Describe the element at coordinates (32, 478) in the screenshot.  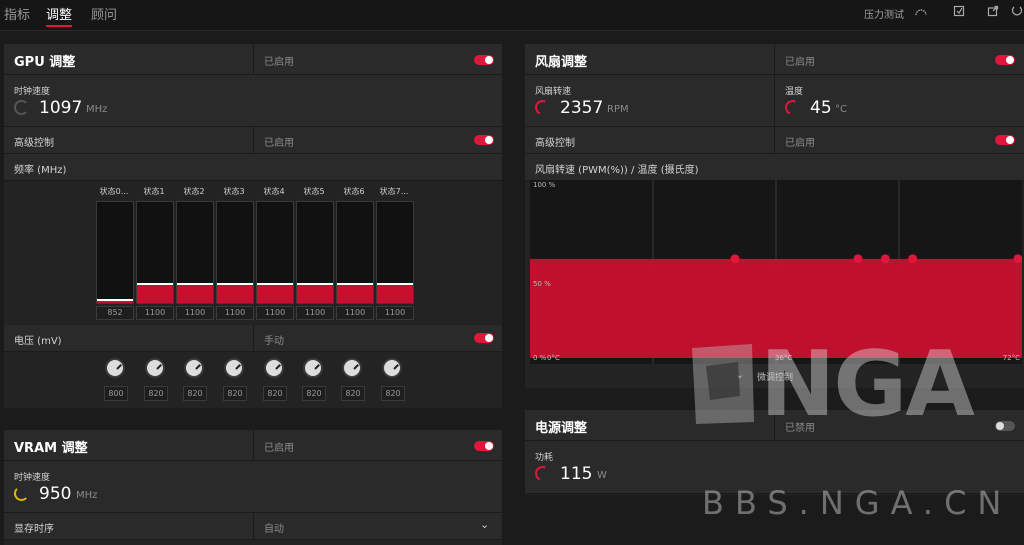
I see `vram-clock-label: 时钟速度` at that location.